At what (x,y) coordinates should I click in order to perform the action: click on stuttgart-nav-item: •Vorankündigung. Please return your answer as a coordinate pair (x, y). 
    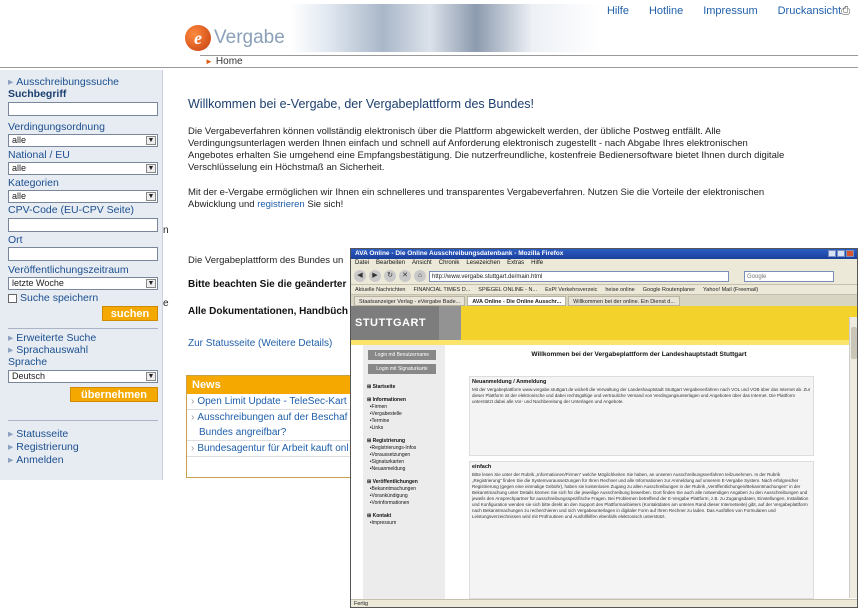
    Looking at the image, I should click on (387, 496).